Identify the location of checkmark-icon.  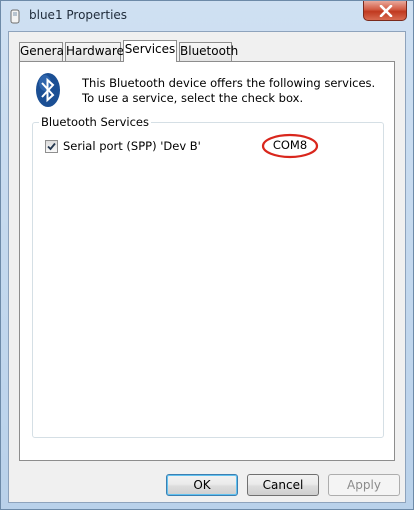
(51, 146).